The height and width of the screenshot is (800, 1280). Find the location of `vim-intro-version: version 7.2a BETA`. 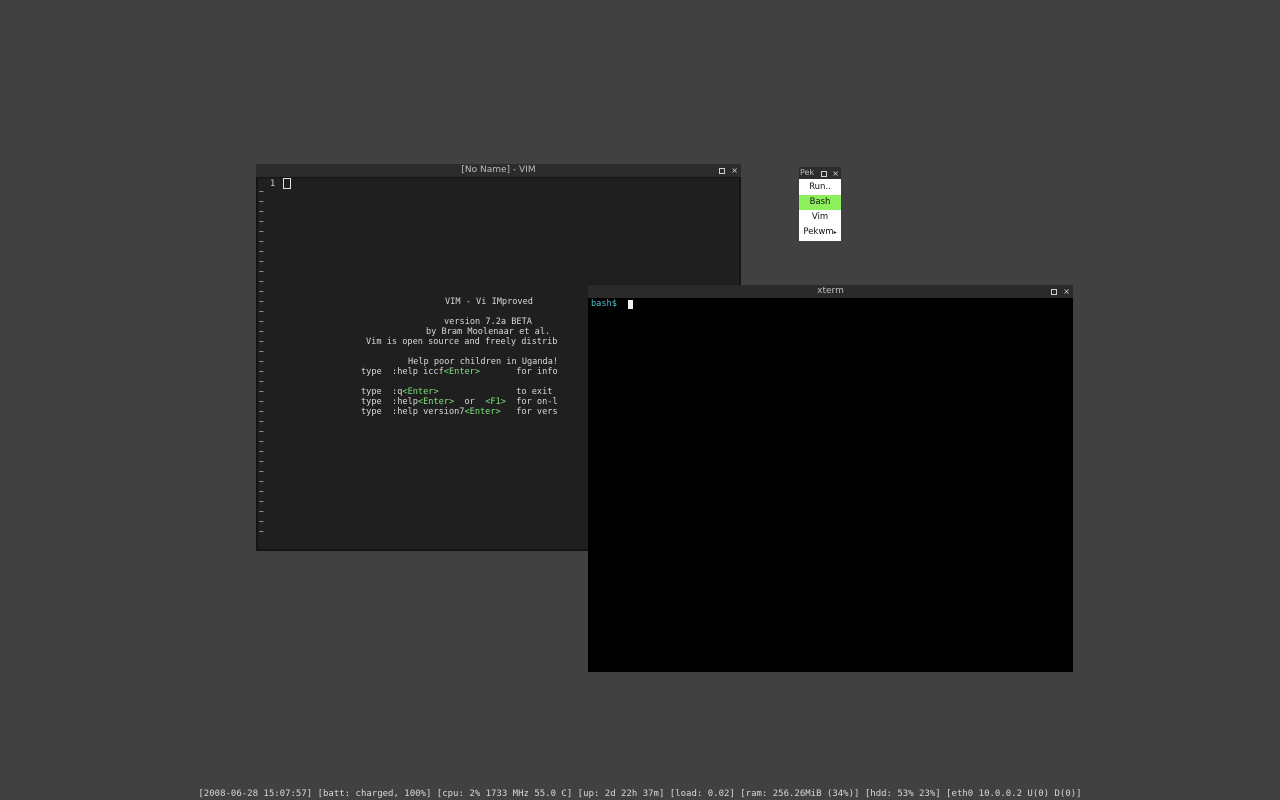

vim-intro-version: version 7.2a BETA is located at coordinates (488, 322).